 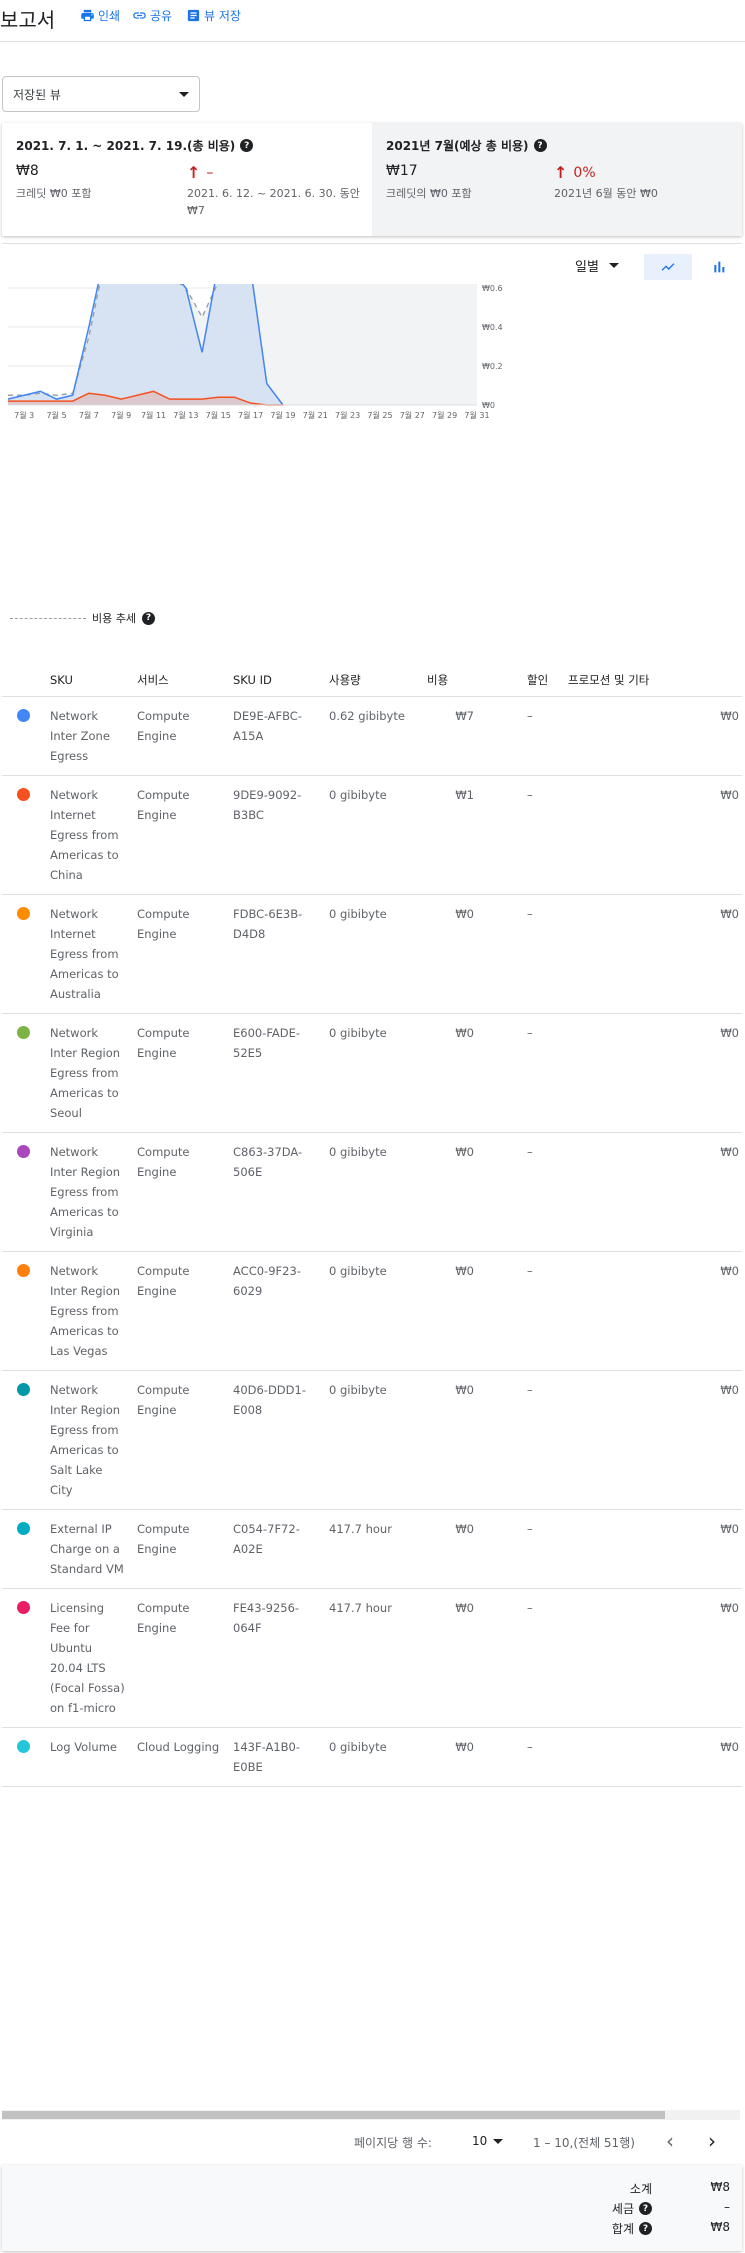 I want to click on sku-cell: Network Inter Zone Egress, so click(x=93, y=736).